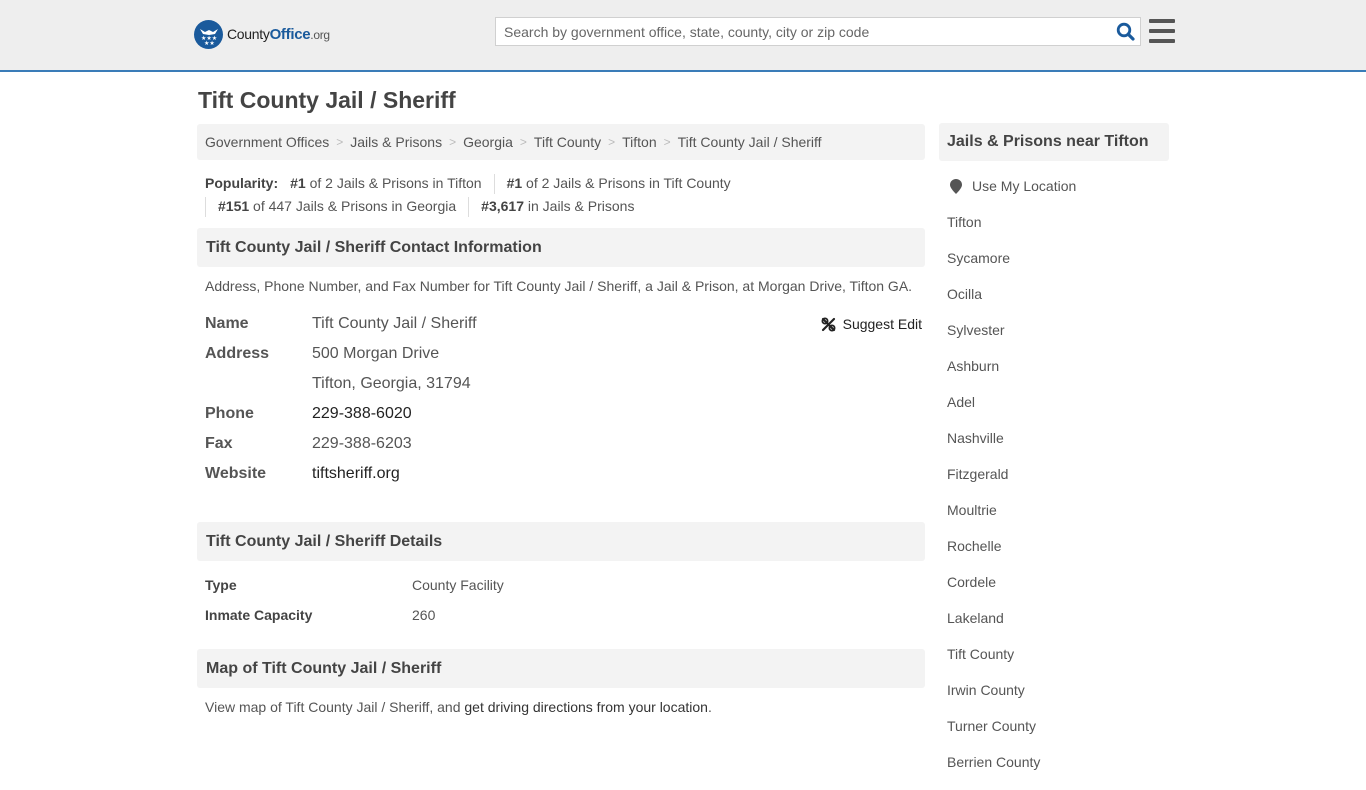 This screenshot has height=790, width=1366. I want to click on nearby-link: Irwin County, so click(986, 690).